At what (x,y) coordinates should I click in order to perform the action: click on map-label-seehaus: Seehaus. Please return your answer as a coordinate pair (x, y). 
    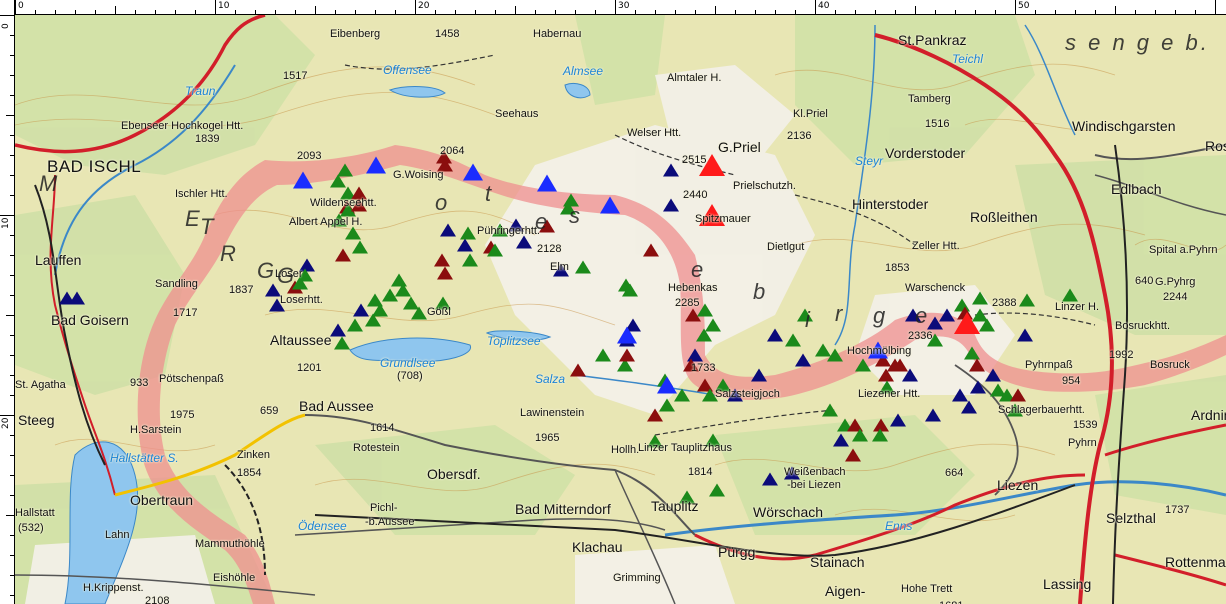
    Looking at the image, I should click on (517, 114).